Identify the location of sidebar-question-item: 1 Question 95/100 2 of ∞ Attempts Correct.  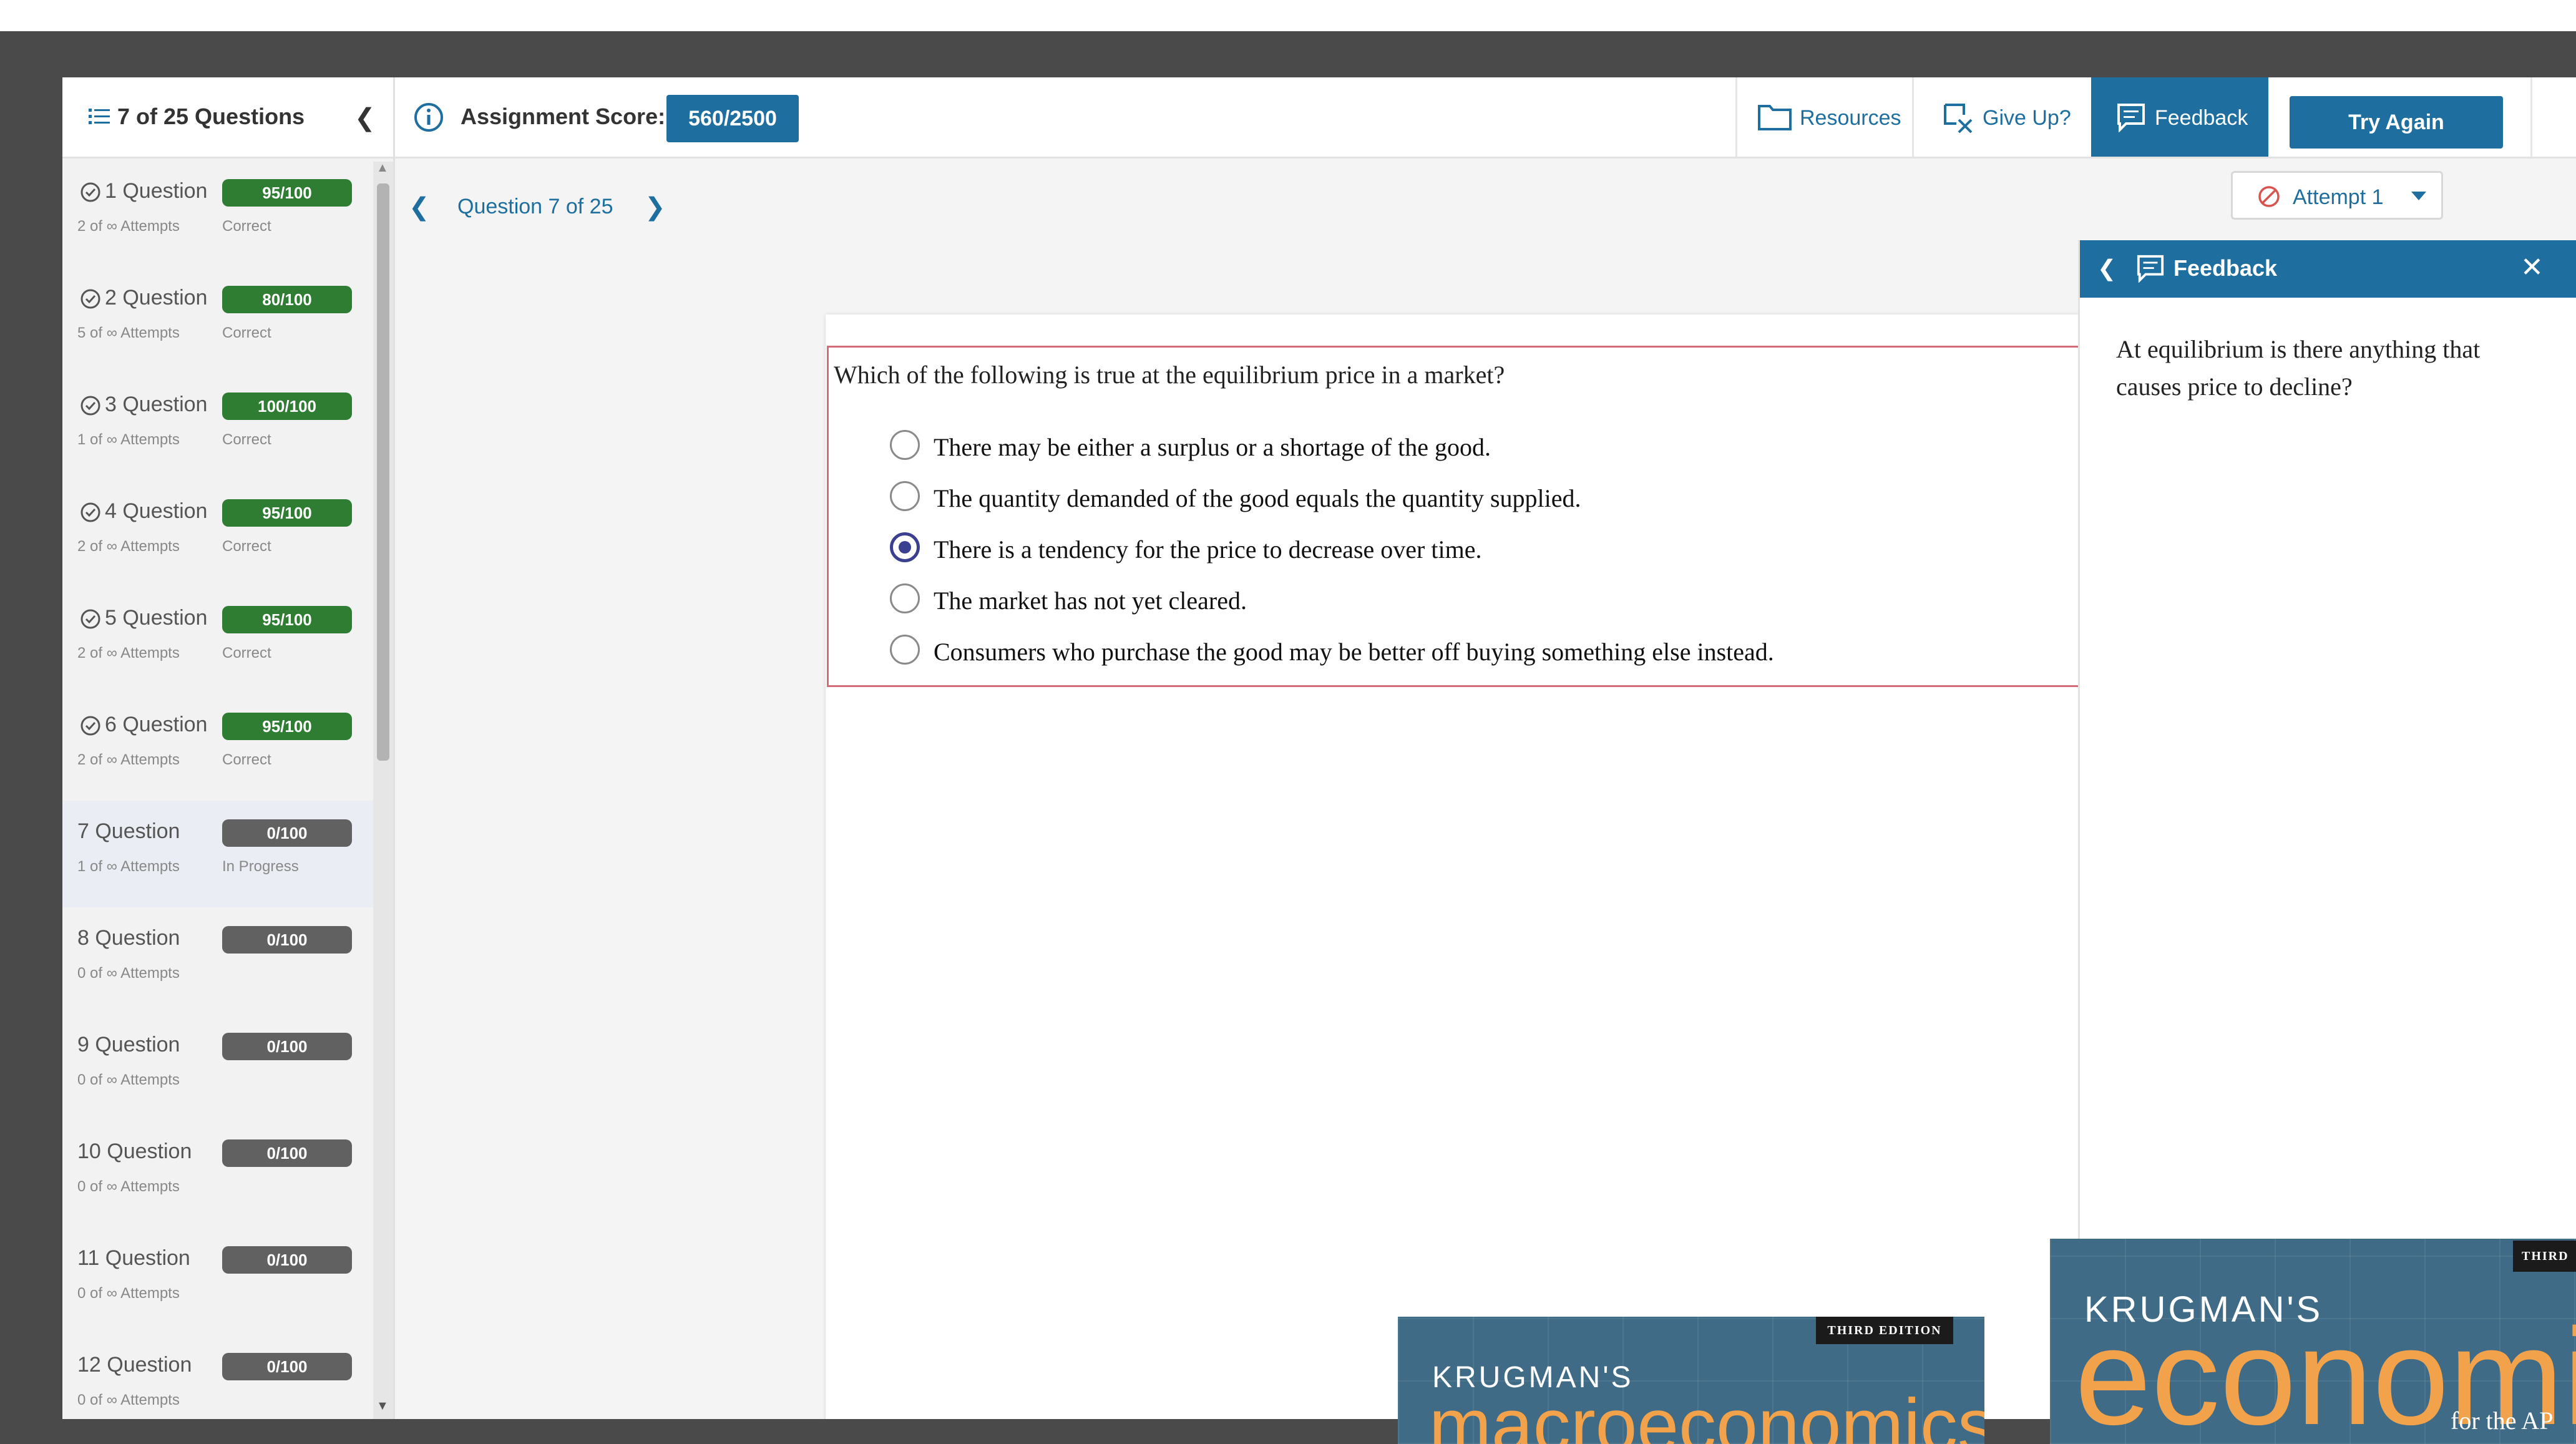
(218, 213).